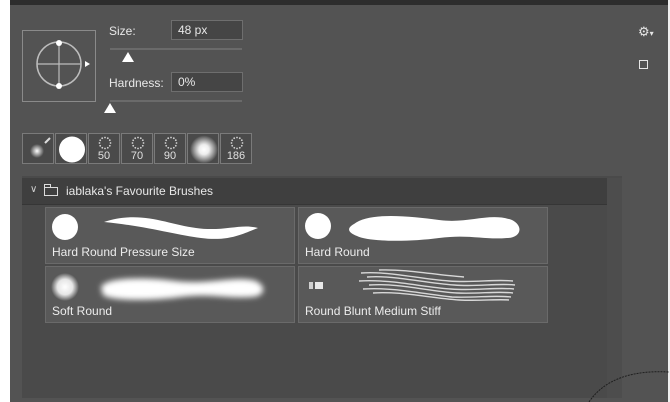 The height and width of the screenshot is (402, 670). What do you see at coordinates (38, 148) in the screenshot?
I see `brush-tip-soft-small` at bounding box center [38, 148].